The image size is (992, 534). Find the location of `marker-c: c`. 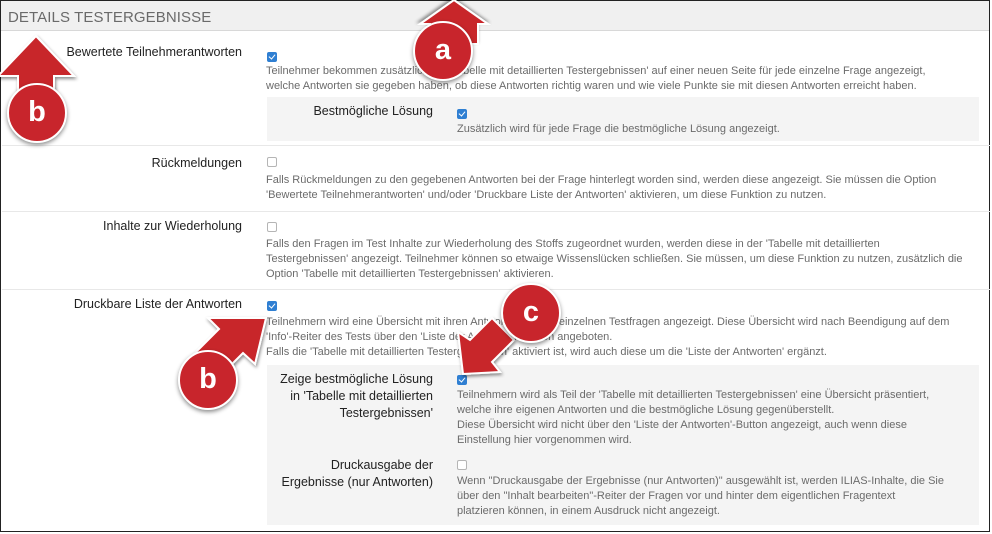

marker-c: c is located at coordinates (531, 313).